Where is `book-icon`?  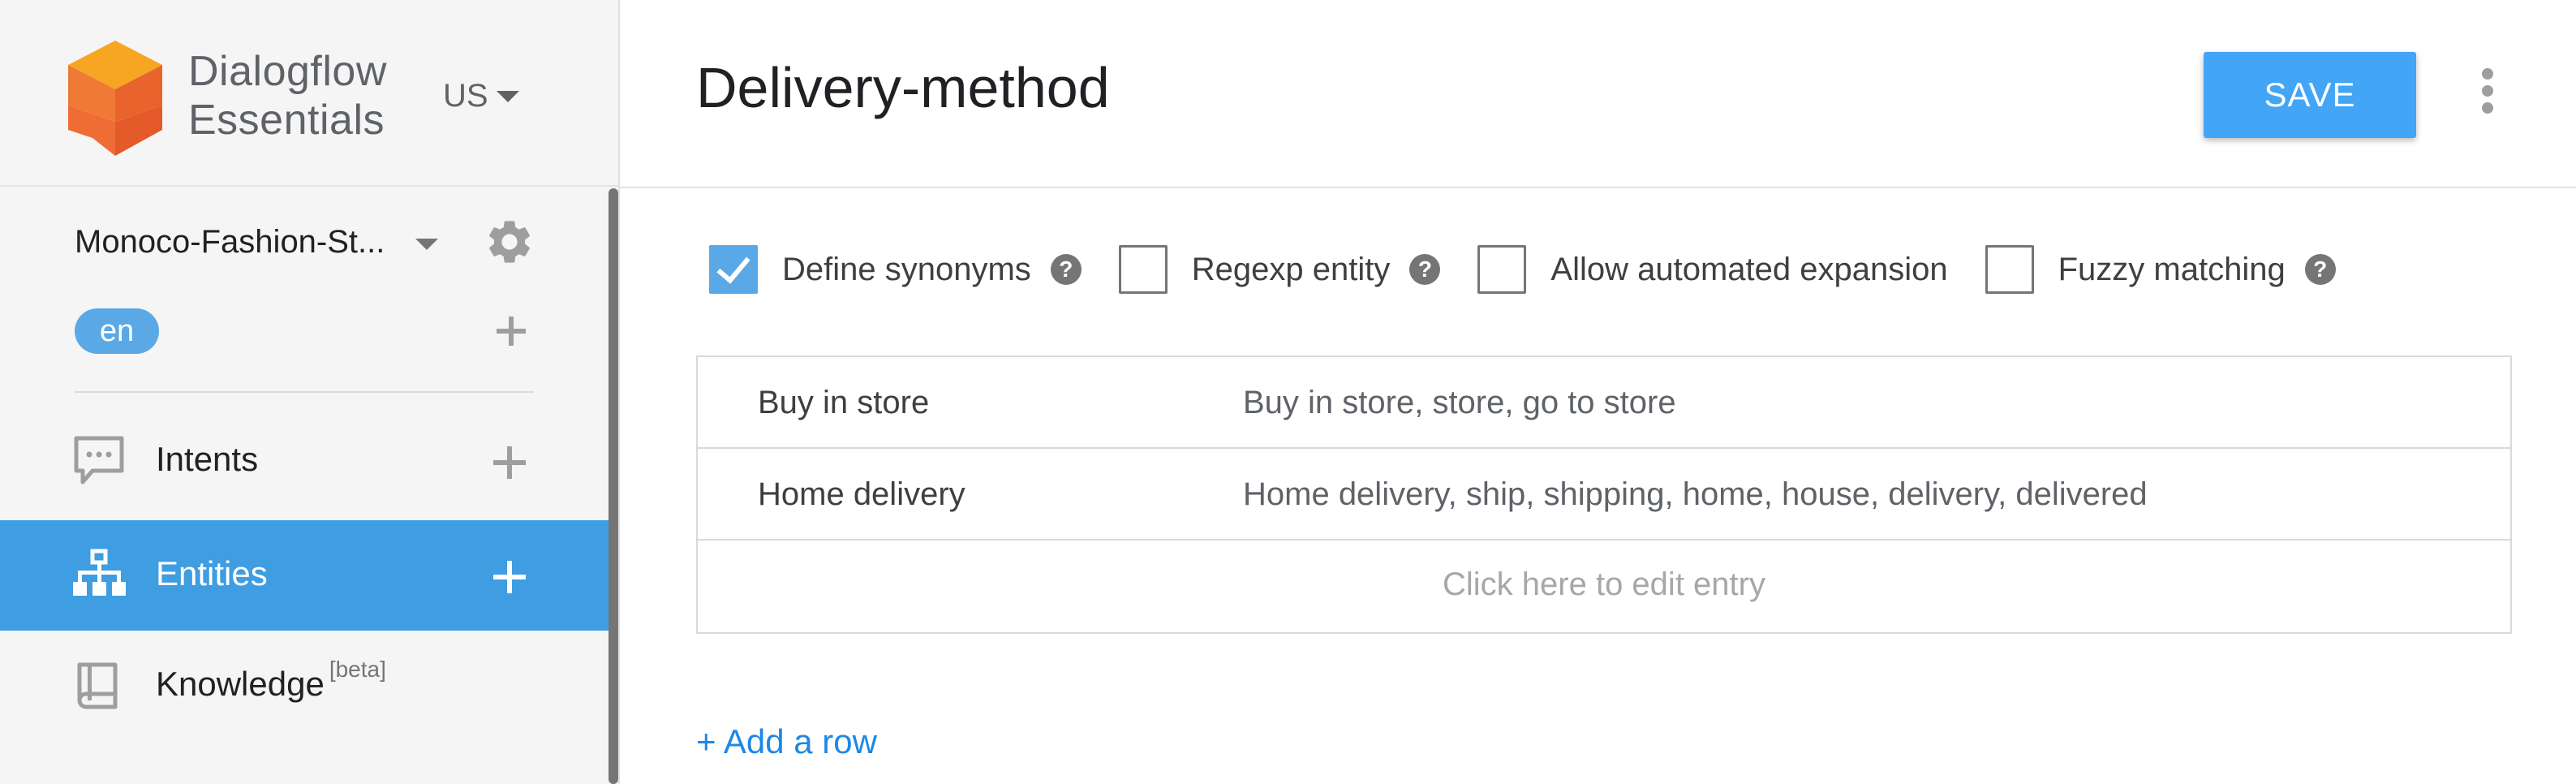 book-icon is located at coordinates (97, 686).